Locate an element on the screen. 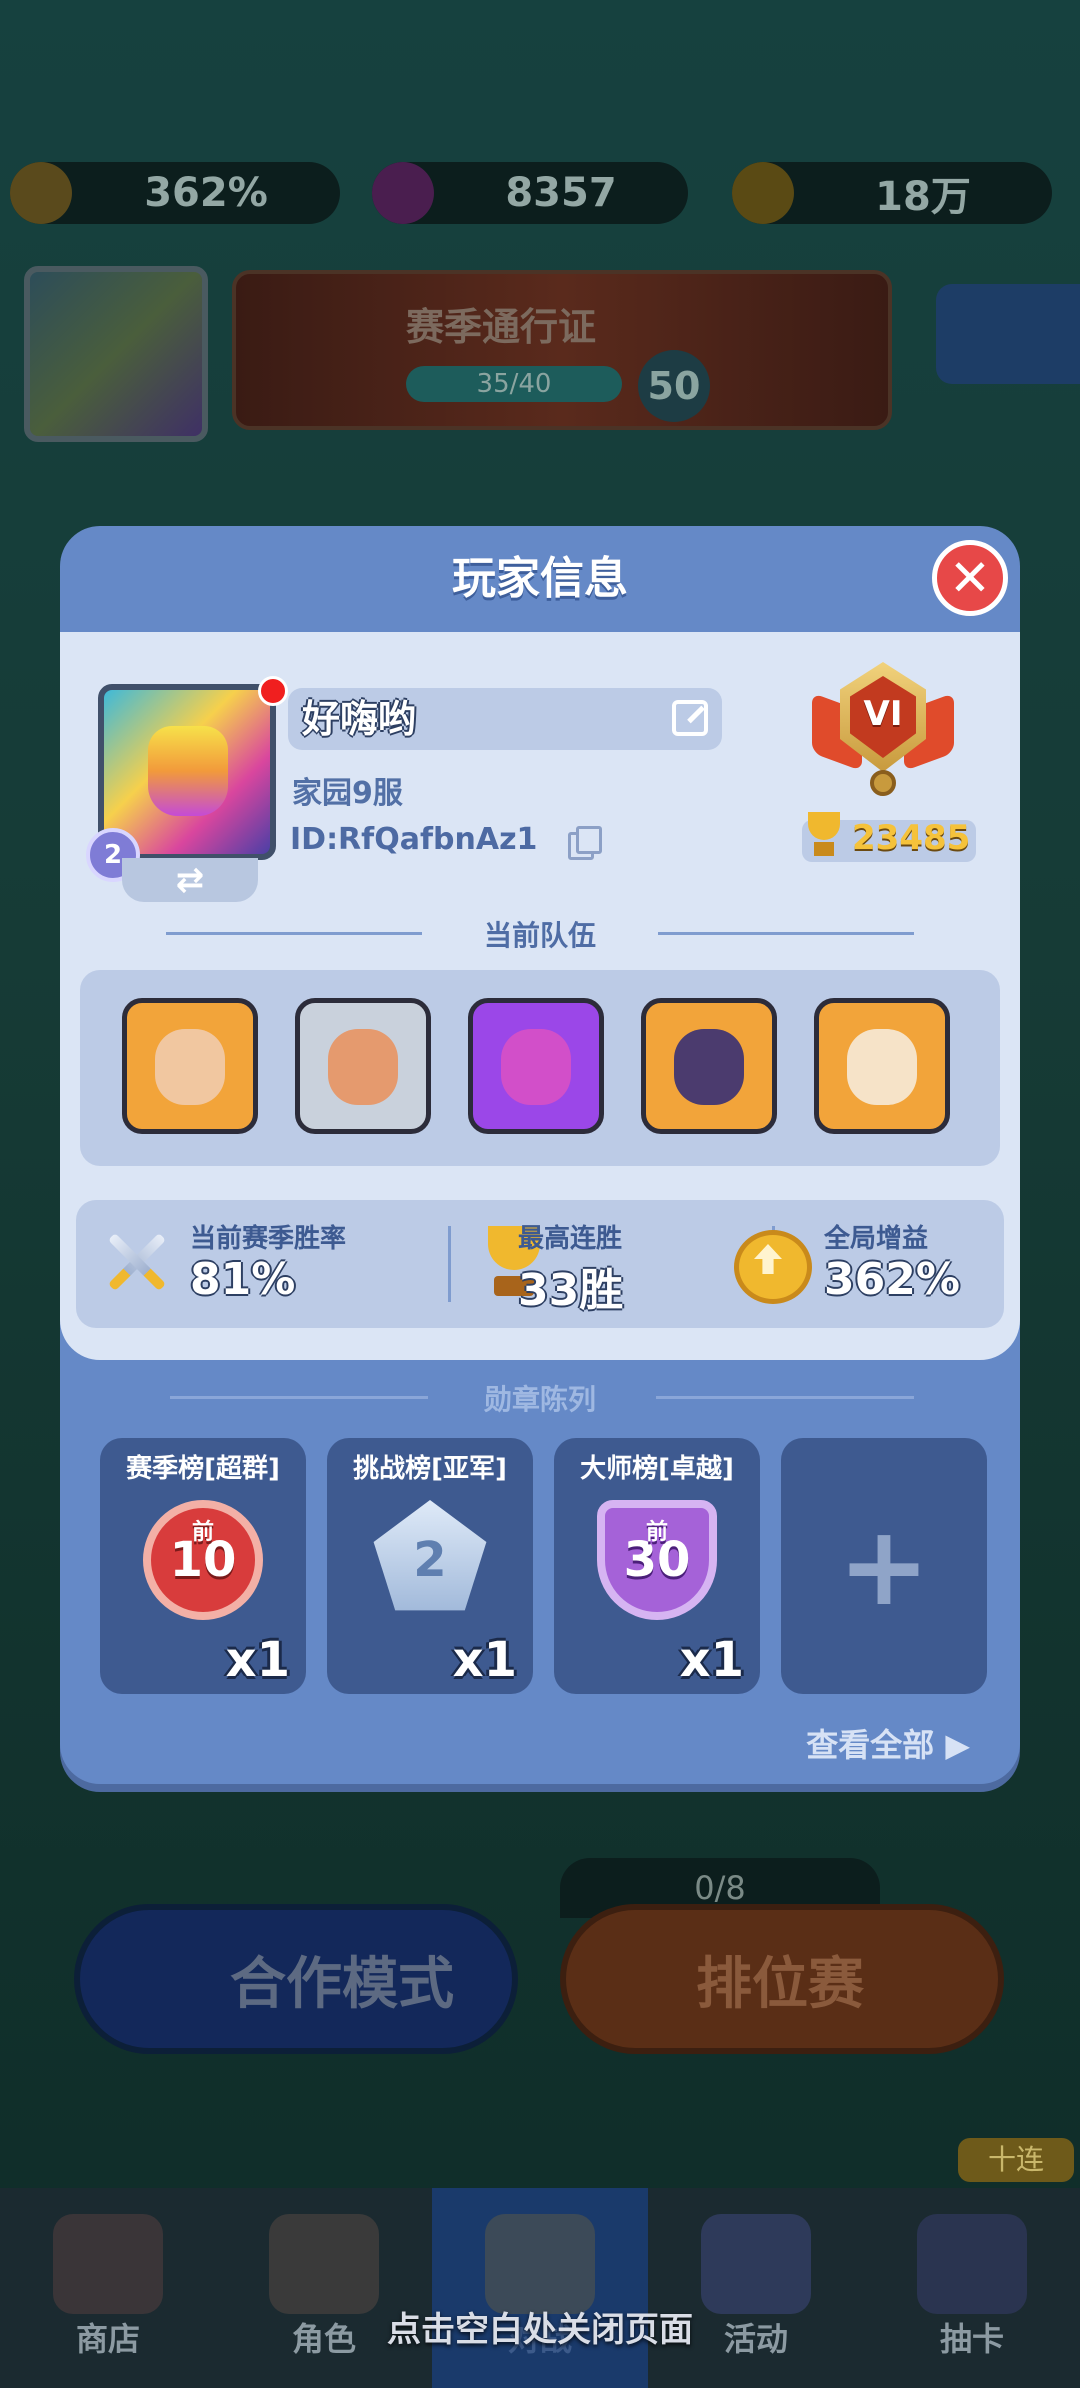 This screenshot has height=2388, width=1080. close-hint: 点击空白处关闭页面 is located at coordinates (540, 2330).